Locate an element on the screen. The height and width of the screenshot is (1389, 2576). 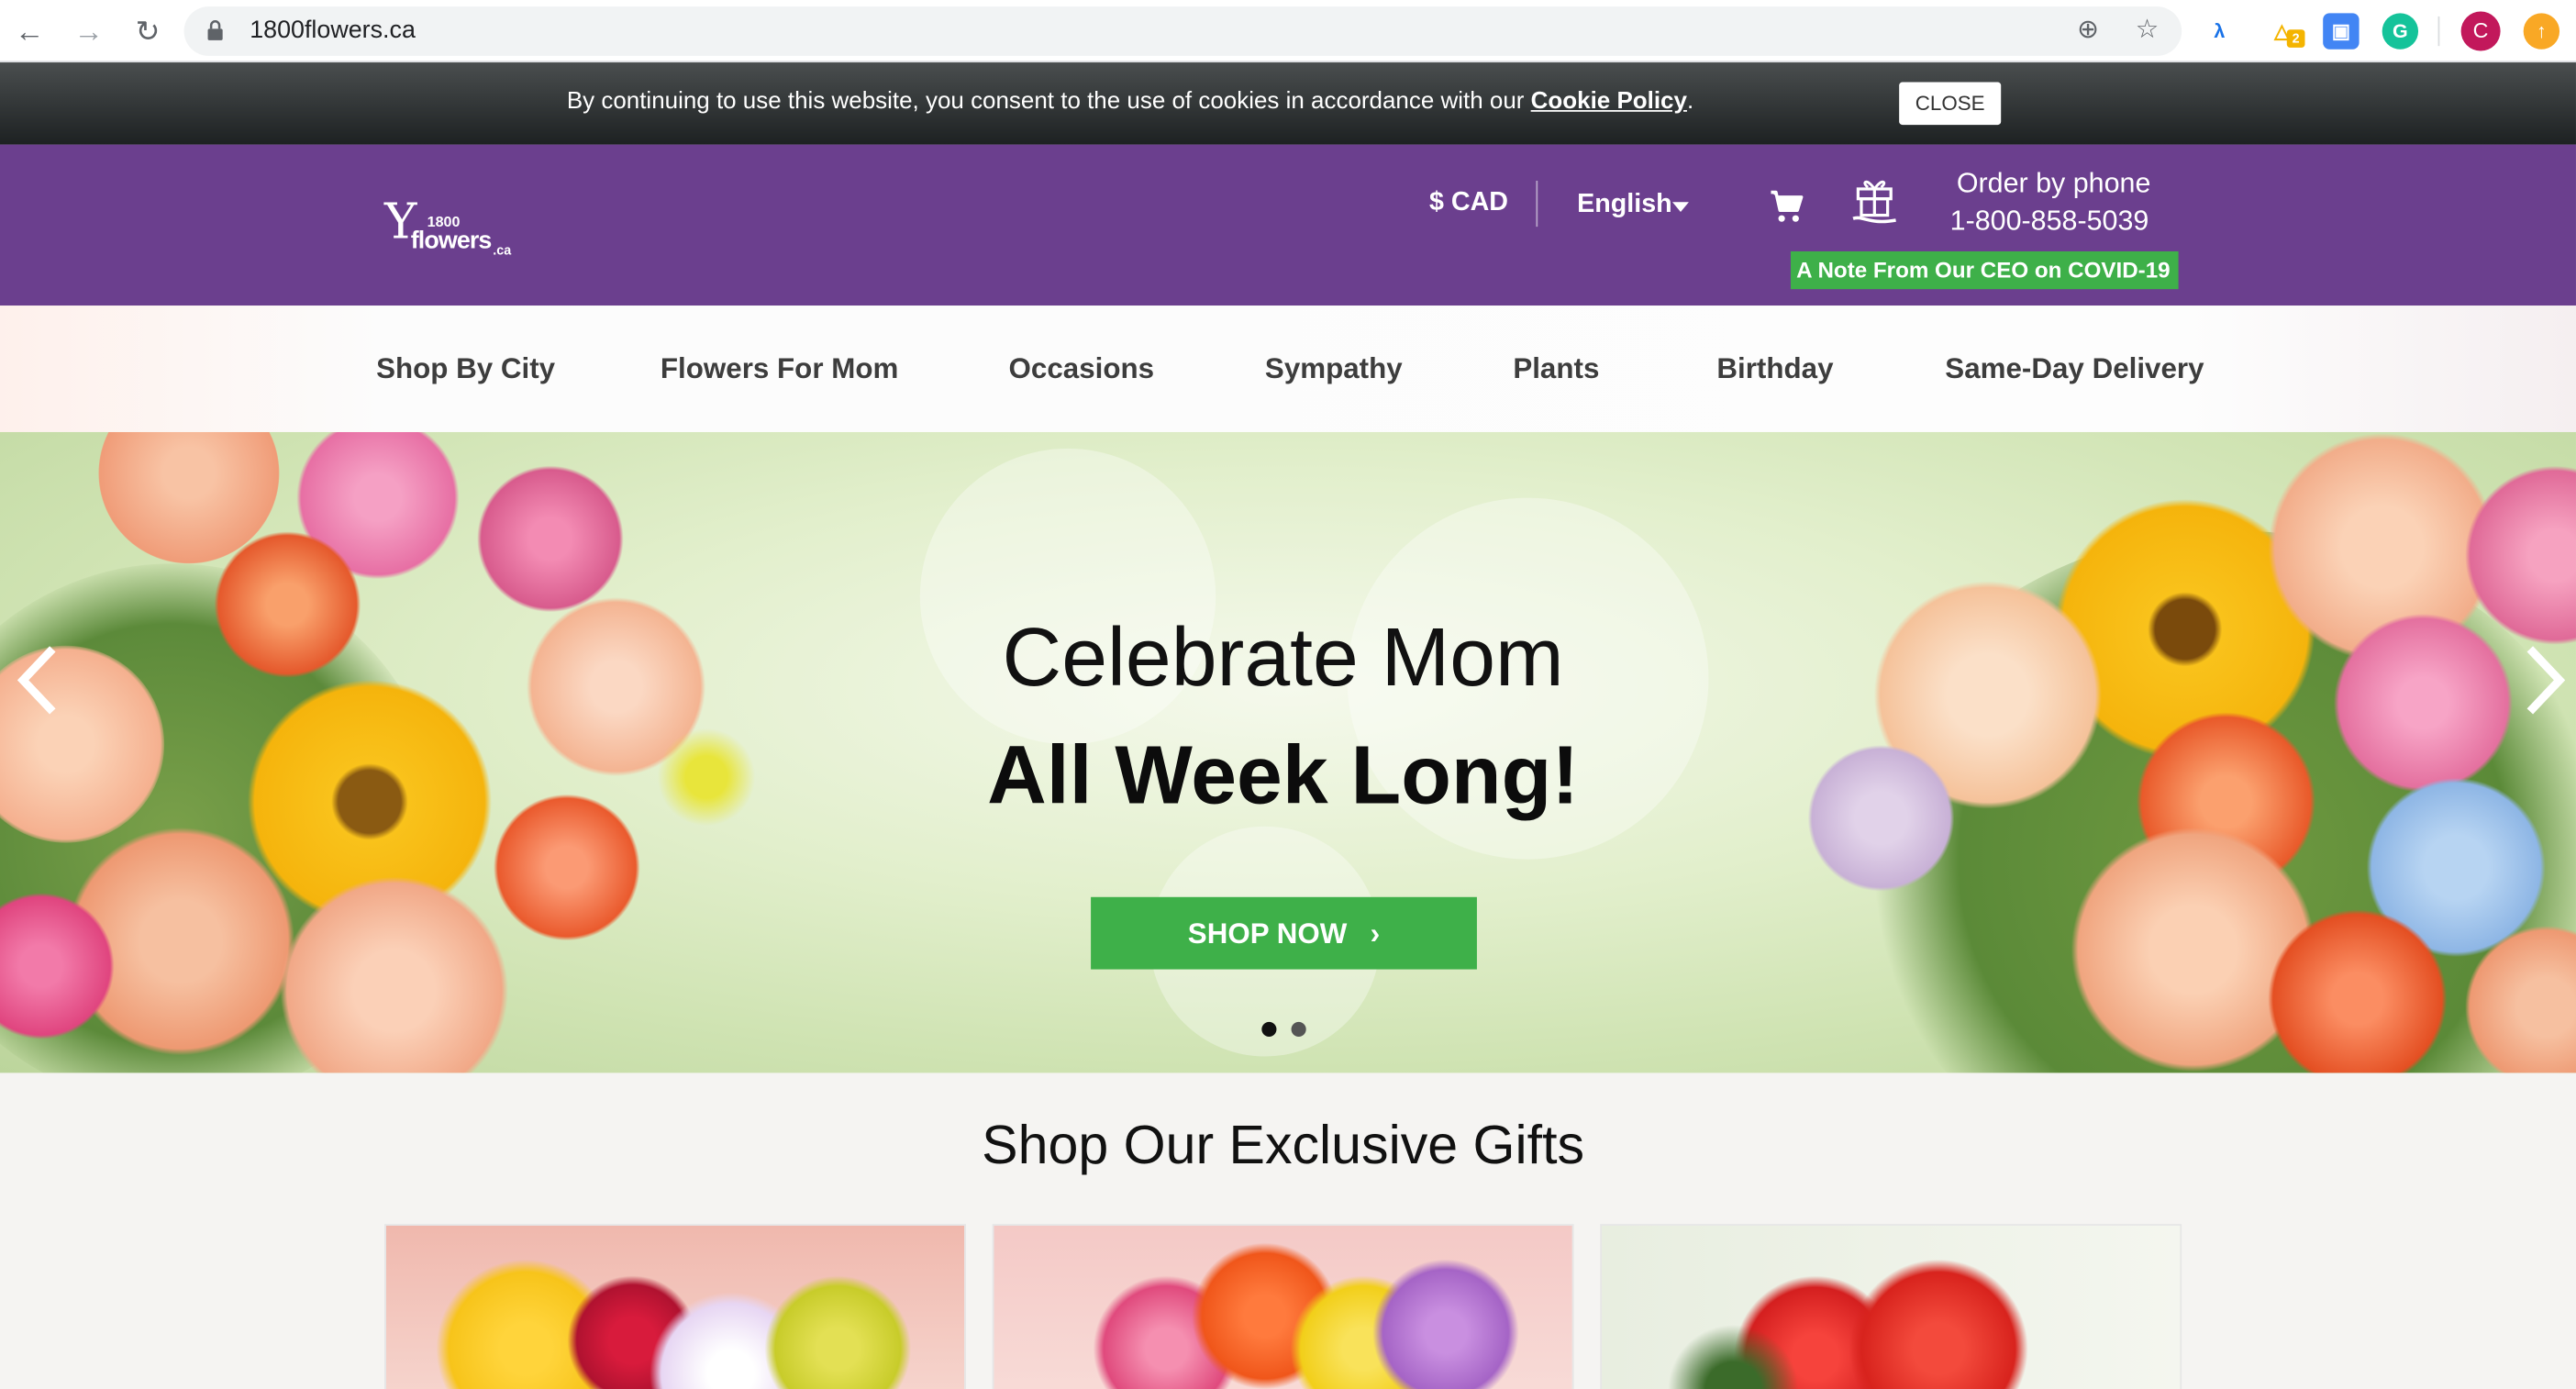
drive-icon: △ 2 is located at coordinates (2284, 31).